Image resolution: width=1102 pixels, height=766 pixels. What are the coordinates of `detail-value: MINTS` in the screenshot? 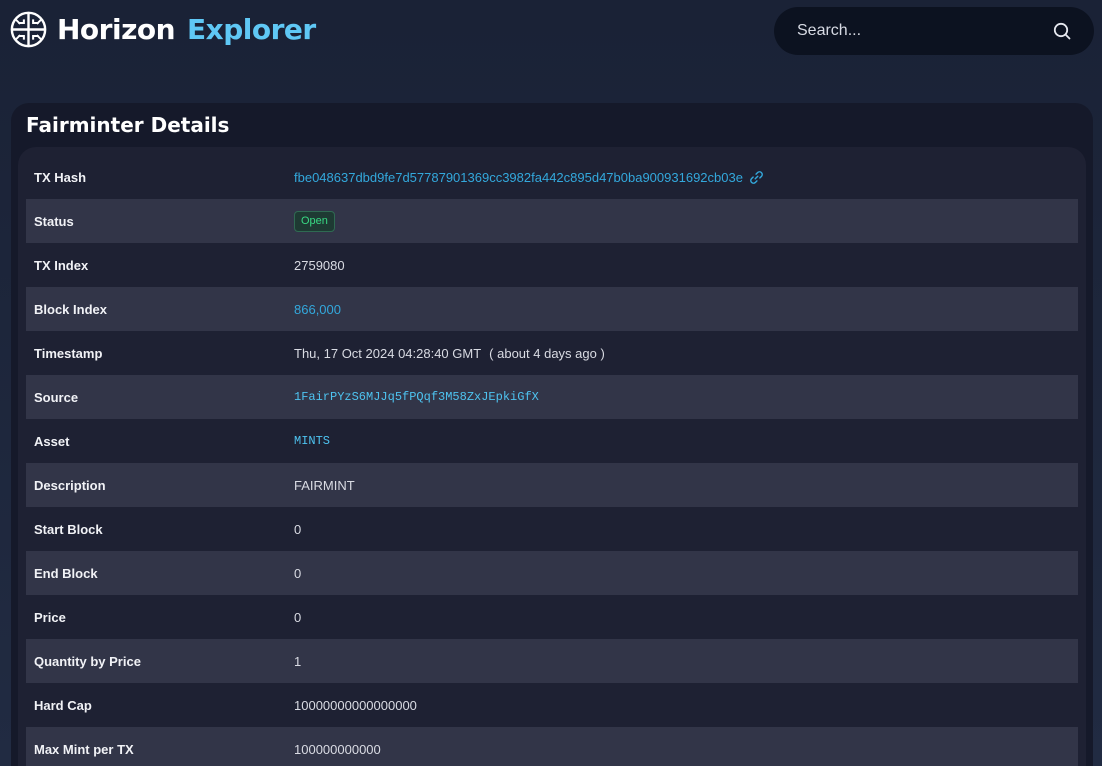 It's located at (312, 441).